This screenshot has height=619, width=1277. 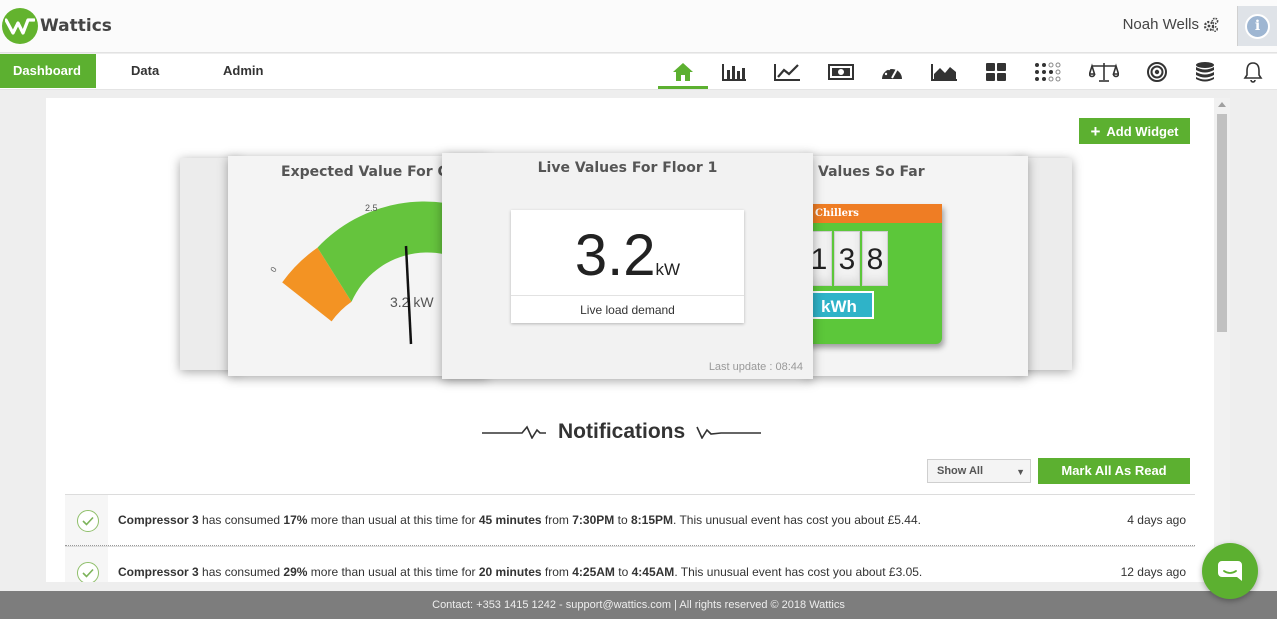 I want to click on gauge-icon, so click(x=892, y=72).